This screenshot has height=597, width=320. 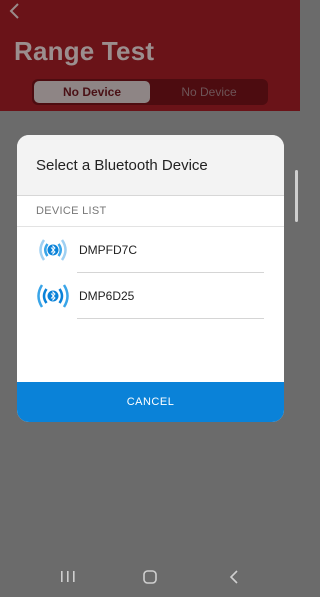 What do you see at coordinates (20, 14) in the screenshot?
I see `back-button` at bounding box center [20, 14].